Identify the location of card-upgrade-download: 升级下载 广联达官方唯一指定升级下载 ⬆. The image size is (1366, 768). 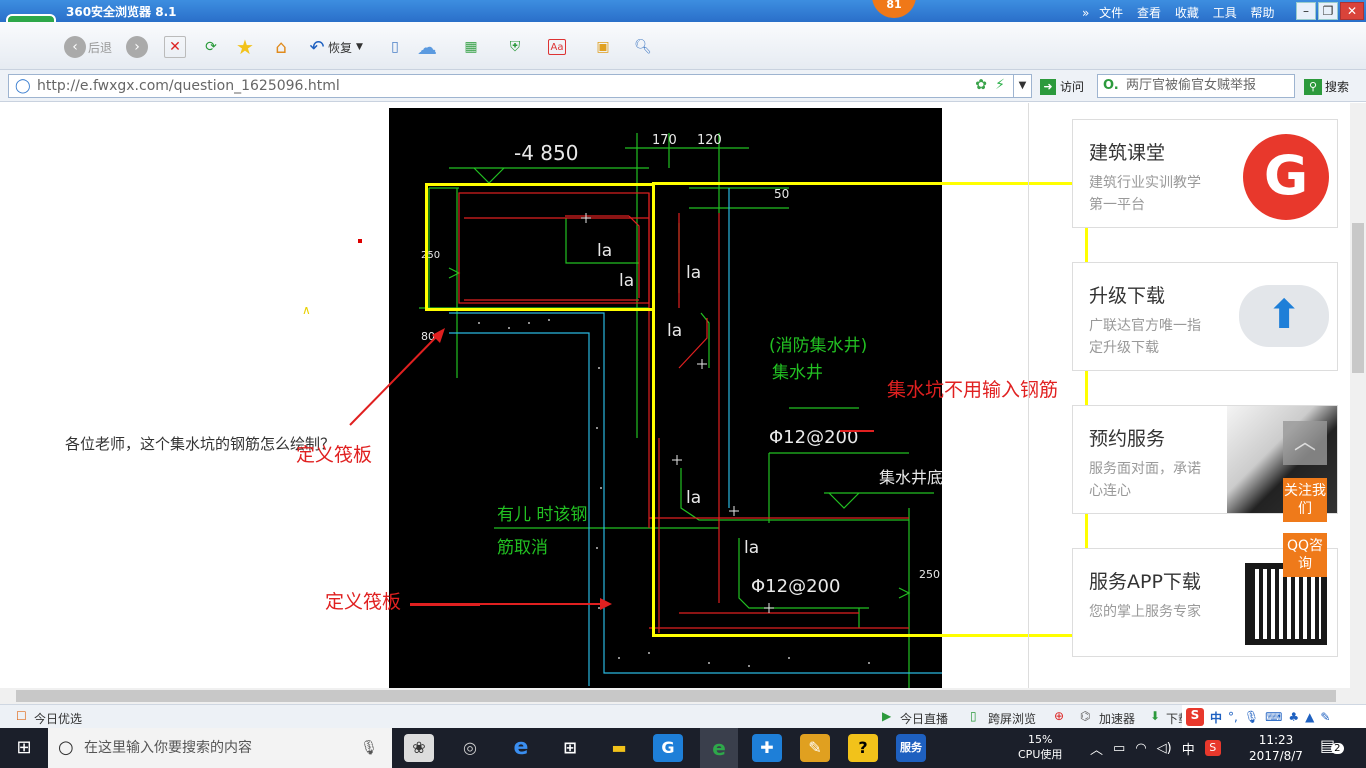
(1205, 316).